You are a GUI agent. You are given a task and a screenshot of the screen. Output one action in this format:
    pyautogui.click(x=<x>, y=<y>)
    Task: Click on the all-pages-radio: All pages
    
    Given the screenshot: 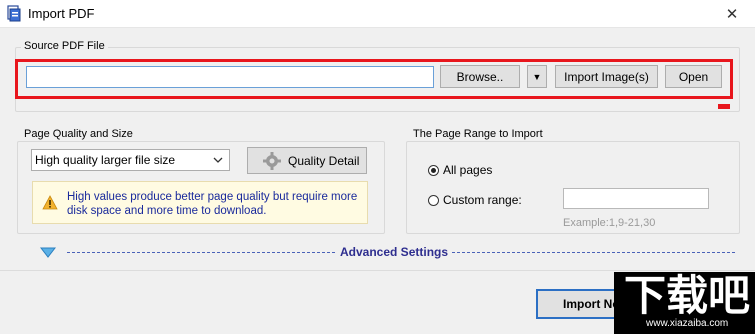 What is the action you would take?
    pyautogui.click(x=460, y=170)
    